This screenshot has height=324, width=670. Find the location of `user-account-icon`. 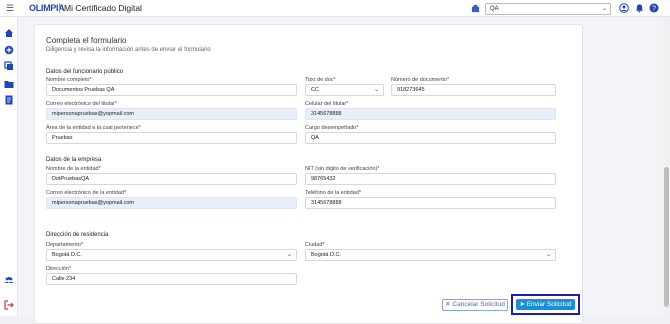

user-account-icon is located at coordinates (624, 8).